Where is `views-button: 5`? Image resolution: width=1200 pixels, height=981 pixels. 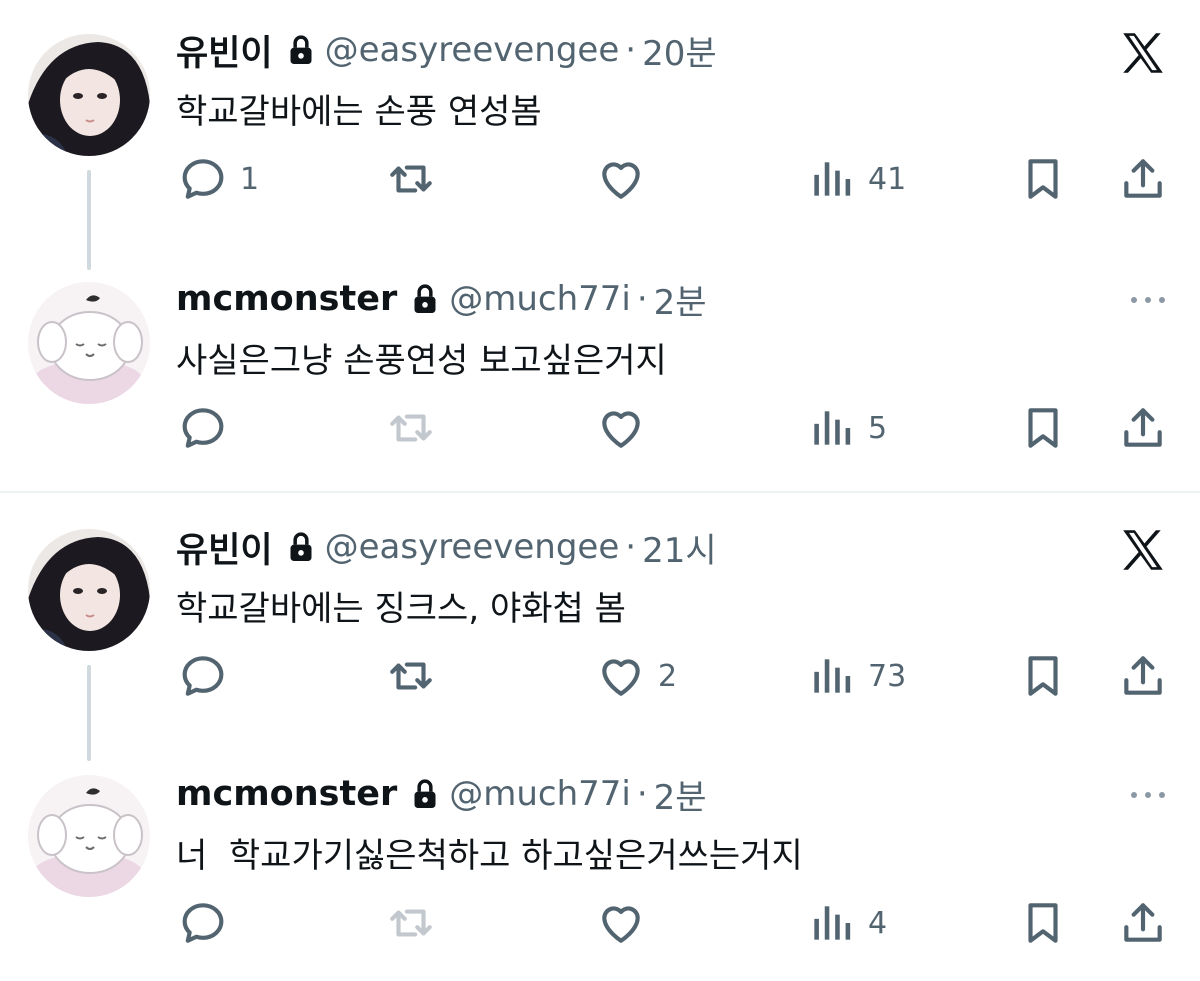
views-button: 5 is located at coordinates (846, 428).